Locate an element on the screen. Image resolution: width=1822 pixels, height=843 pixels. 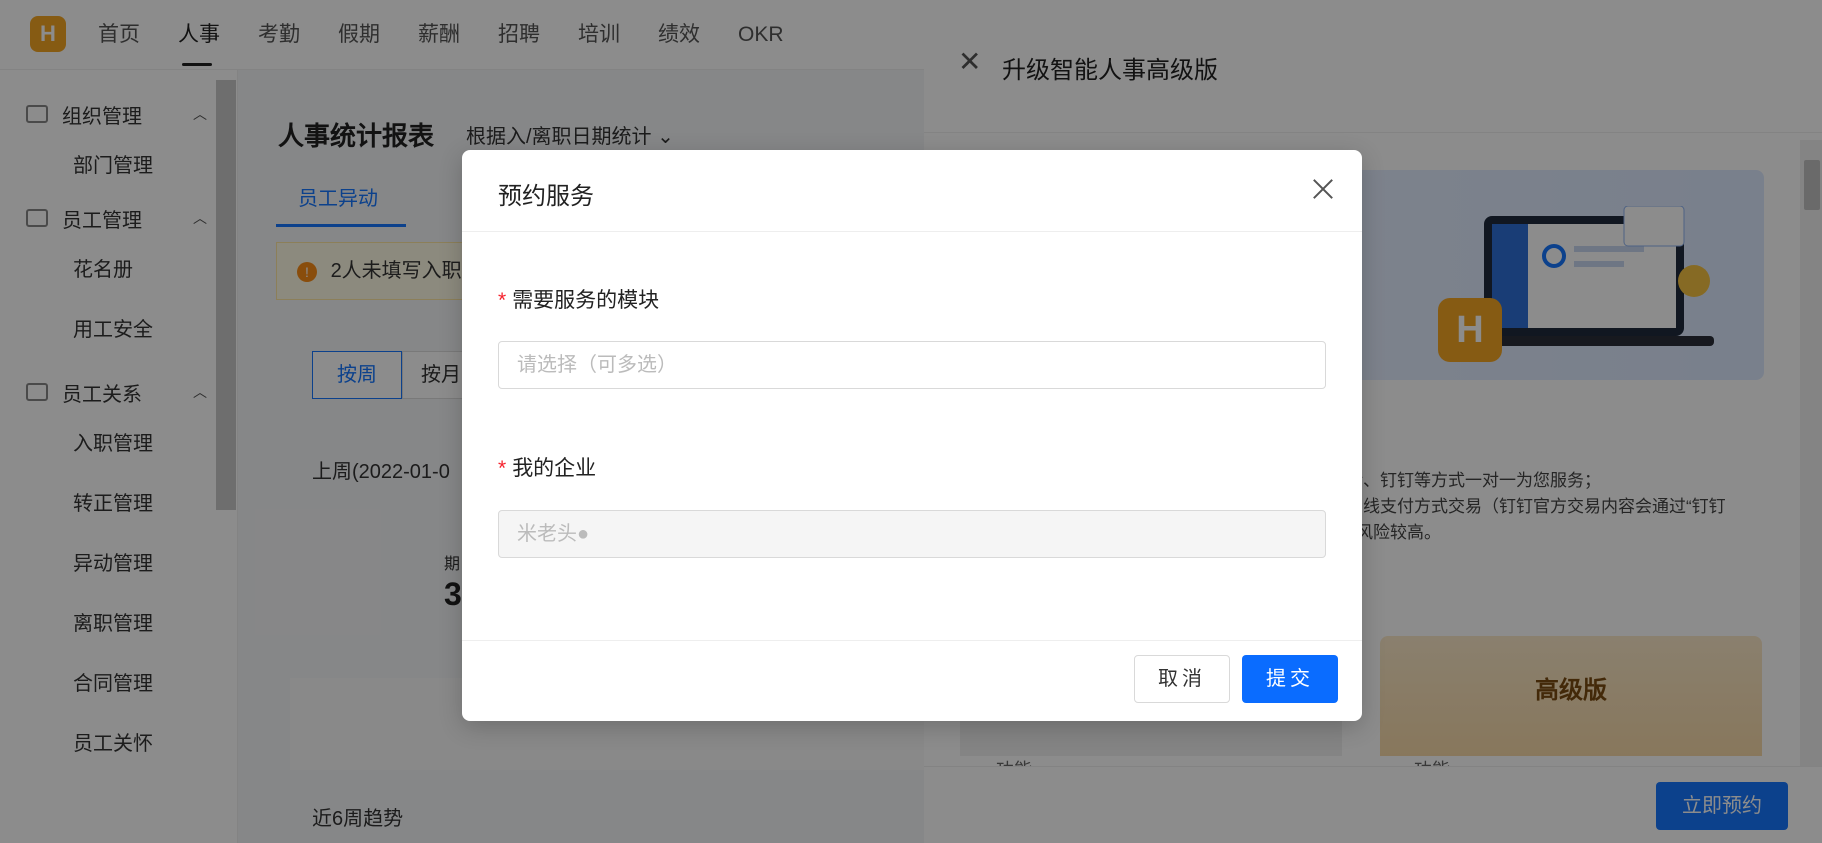
company-field-value: 米老头 is located at coordinates (547, 534).